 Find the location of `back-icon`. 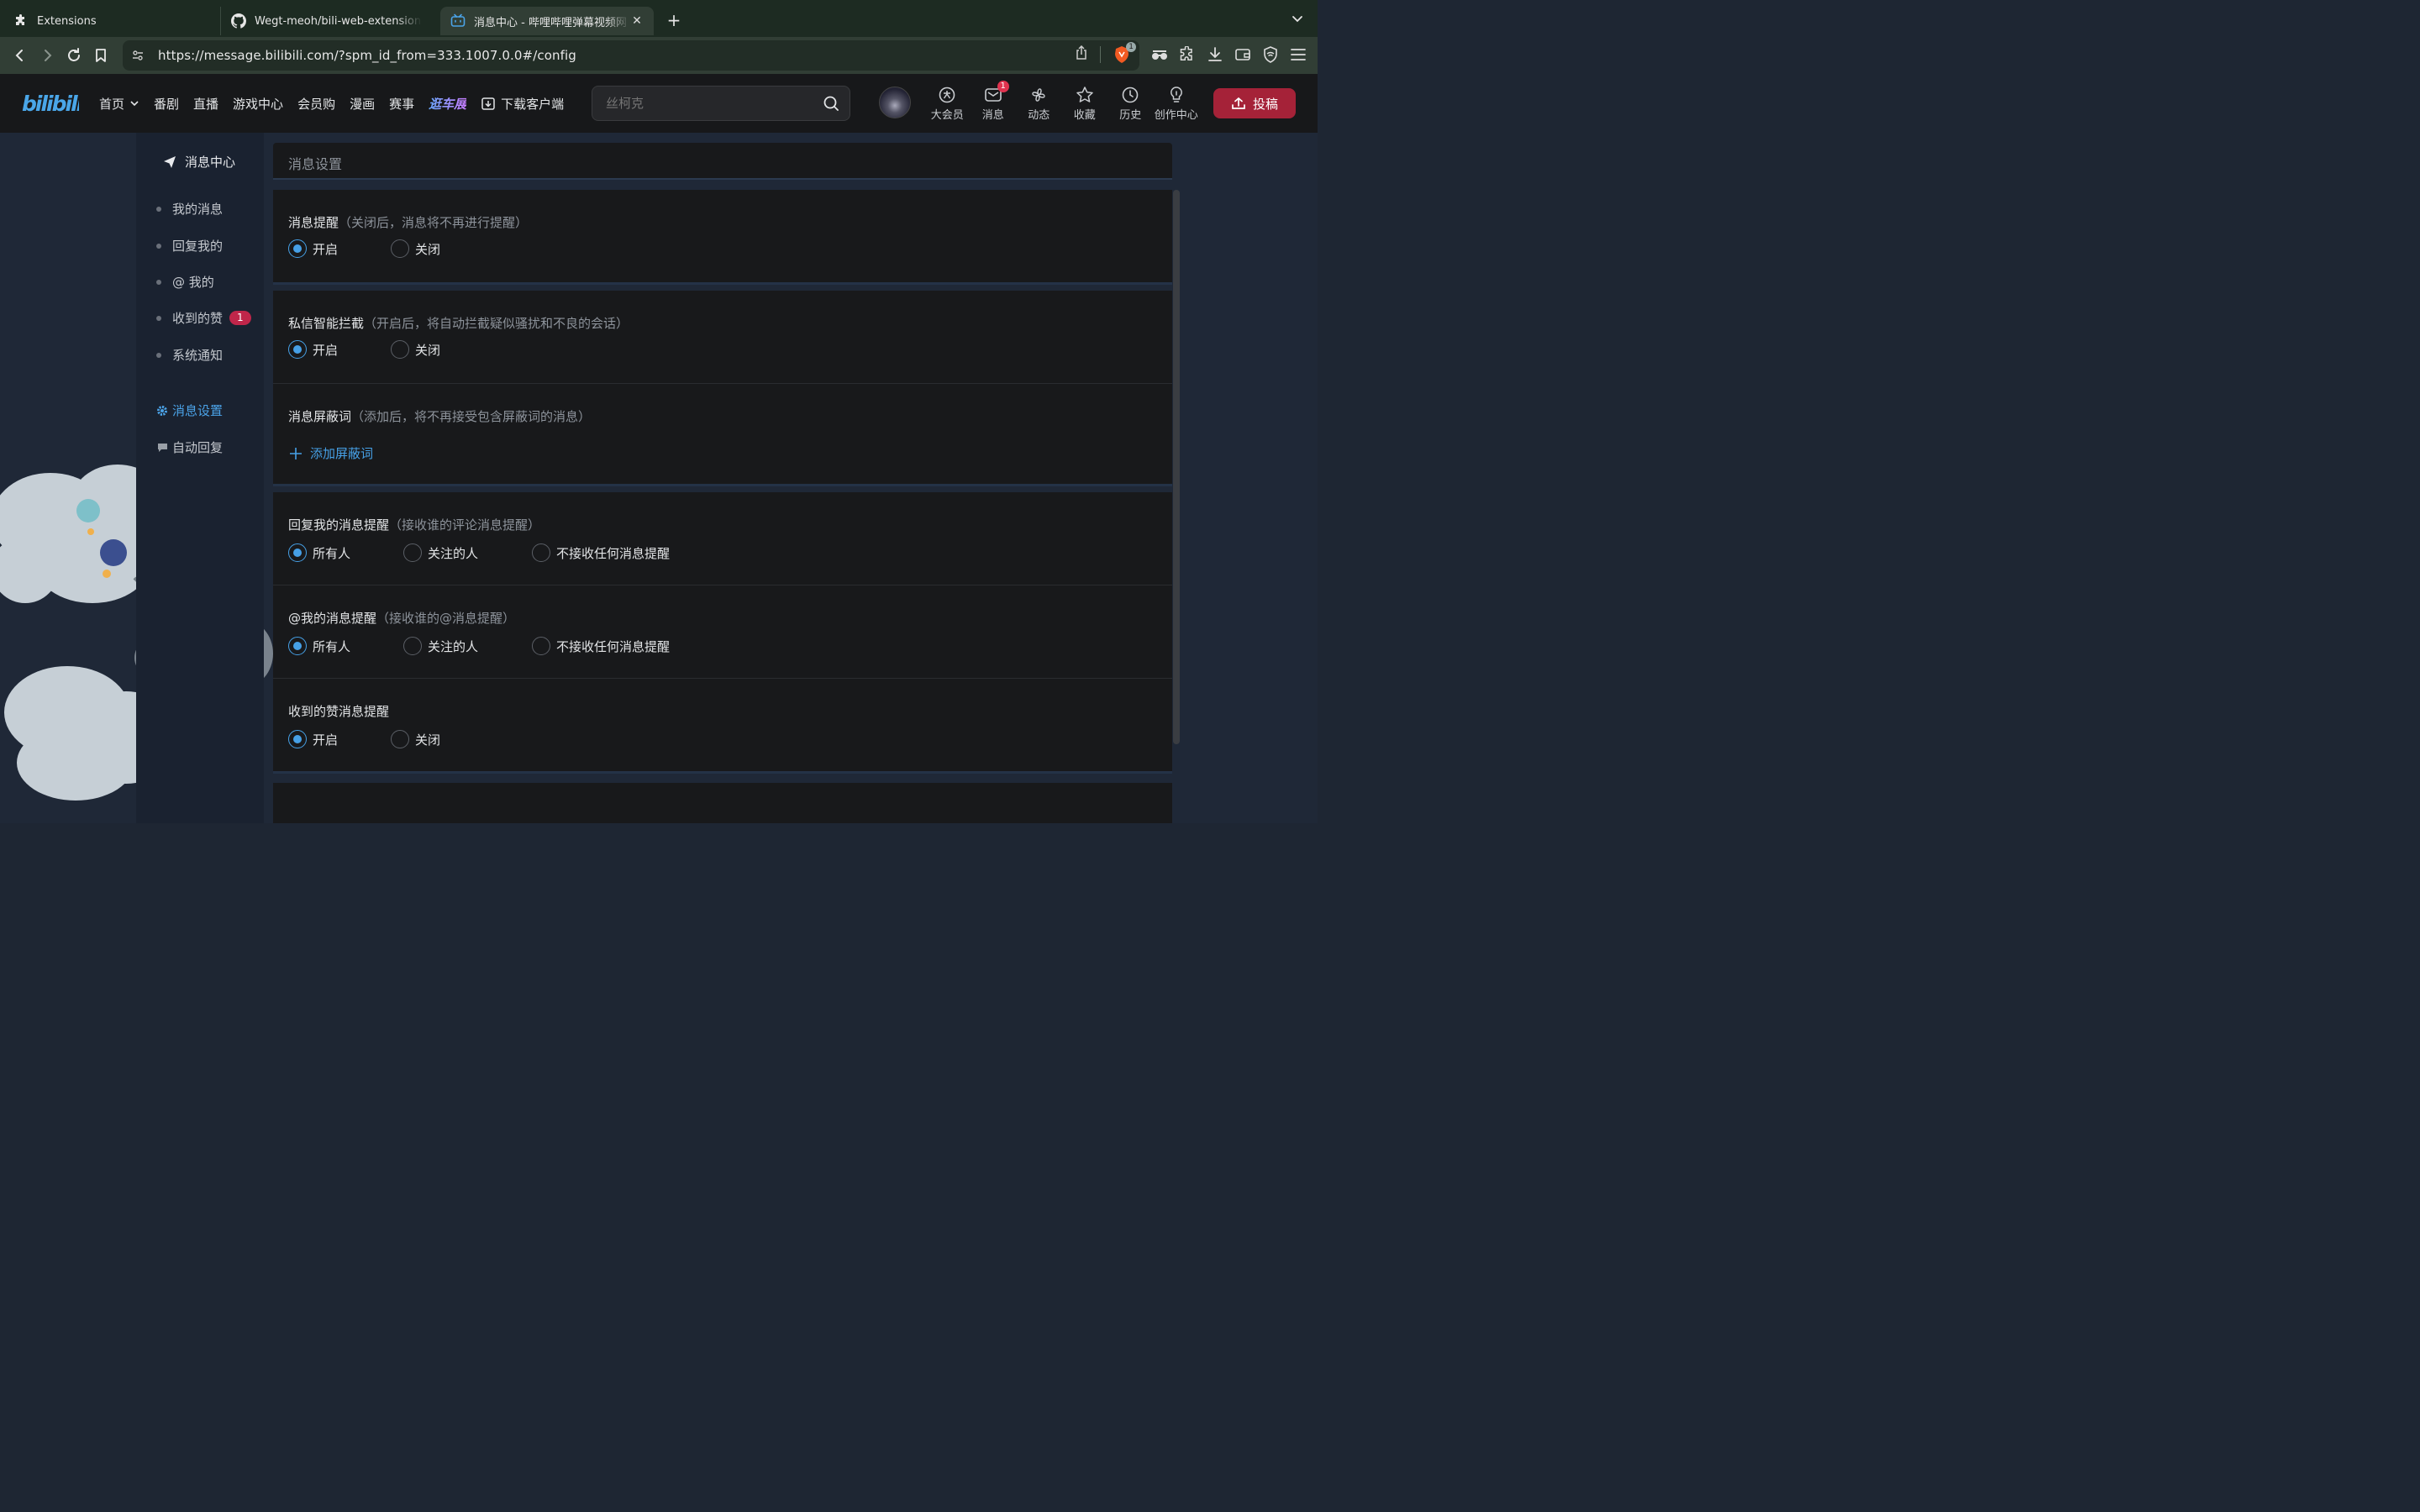

back-icon is located at coordinates (21, 55).